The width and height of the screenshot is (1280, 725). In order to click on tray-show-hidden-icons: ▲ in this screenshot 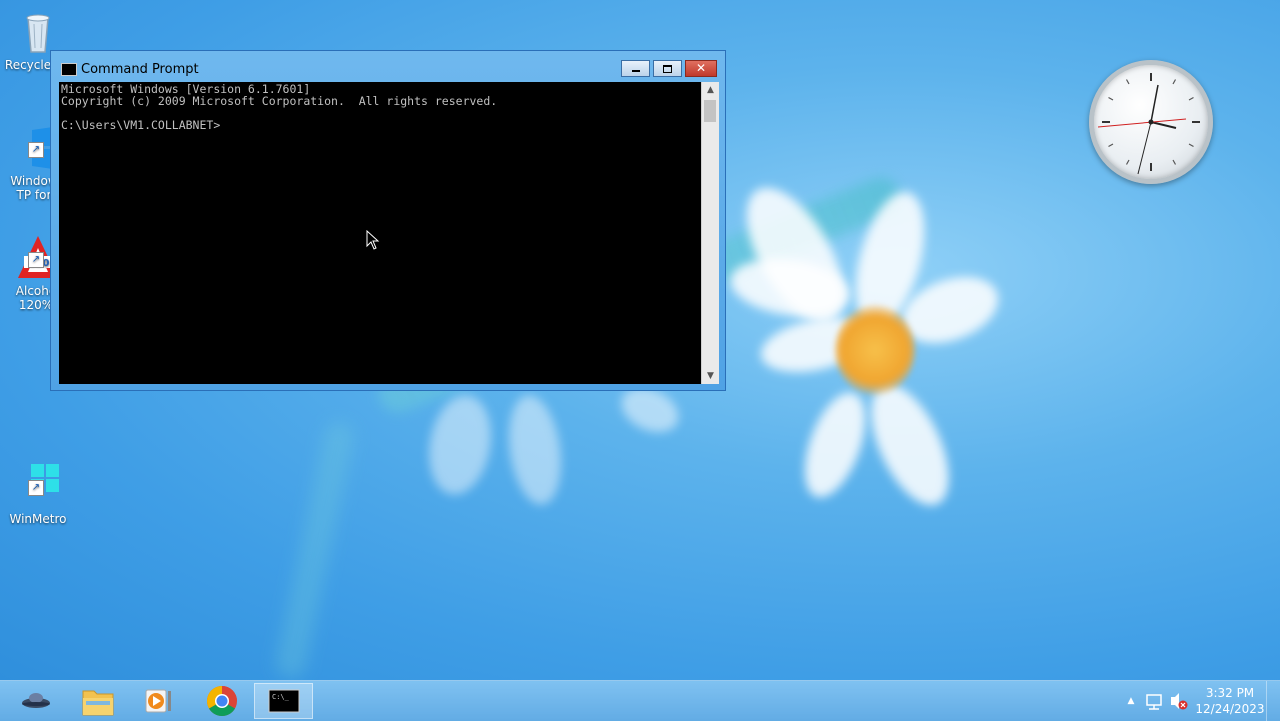, I will do `click(1131, 701)`.